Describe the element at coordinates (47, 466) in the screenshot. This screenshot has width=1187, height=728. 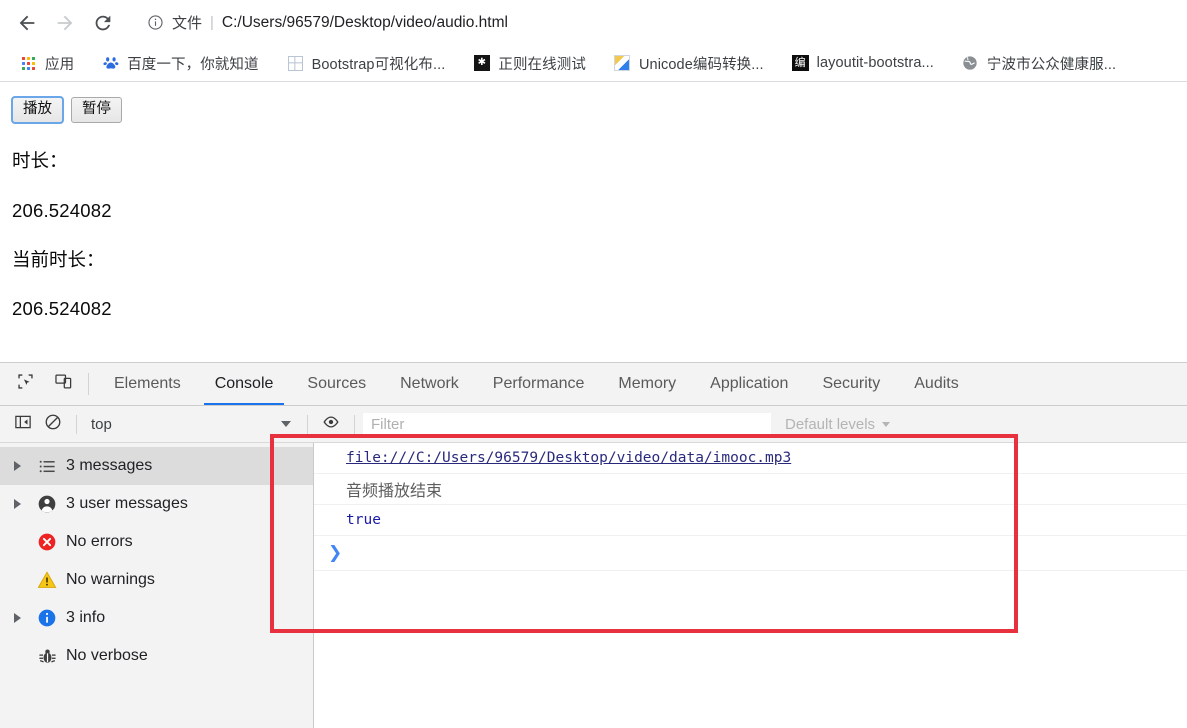
I see `list-icon` at that location.